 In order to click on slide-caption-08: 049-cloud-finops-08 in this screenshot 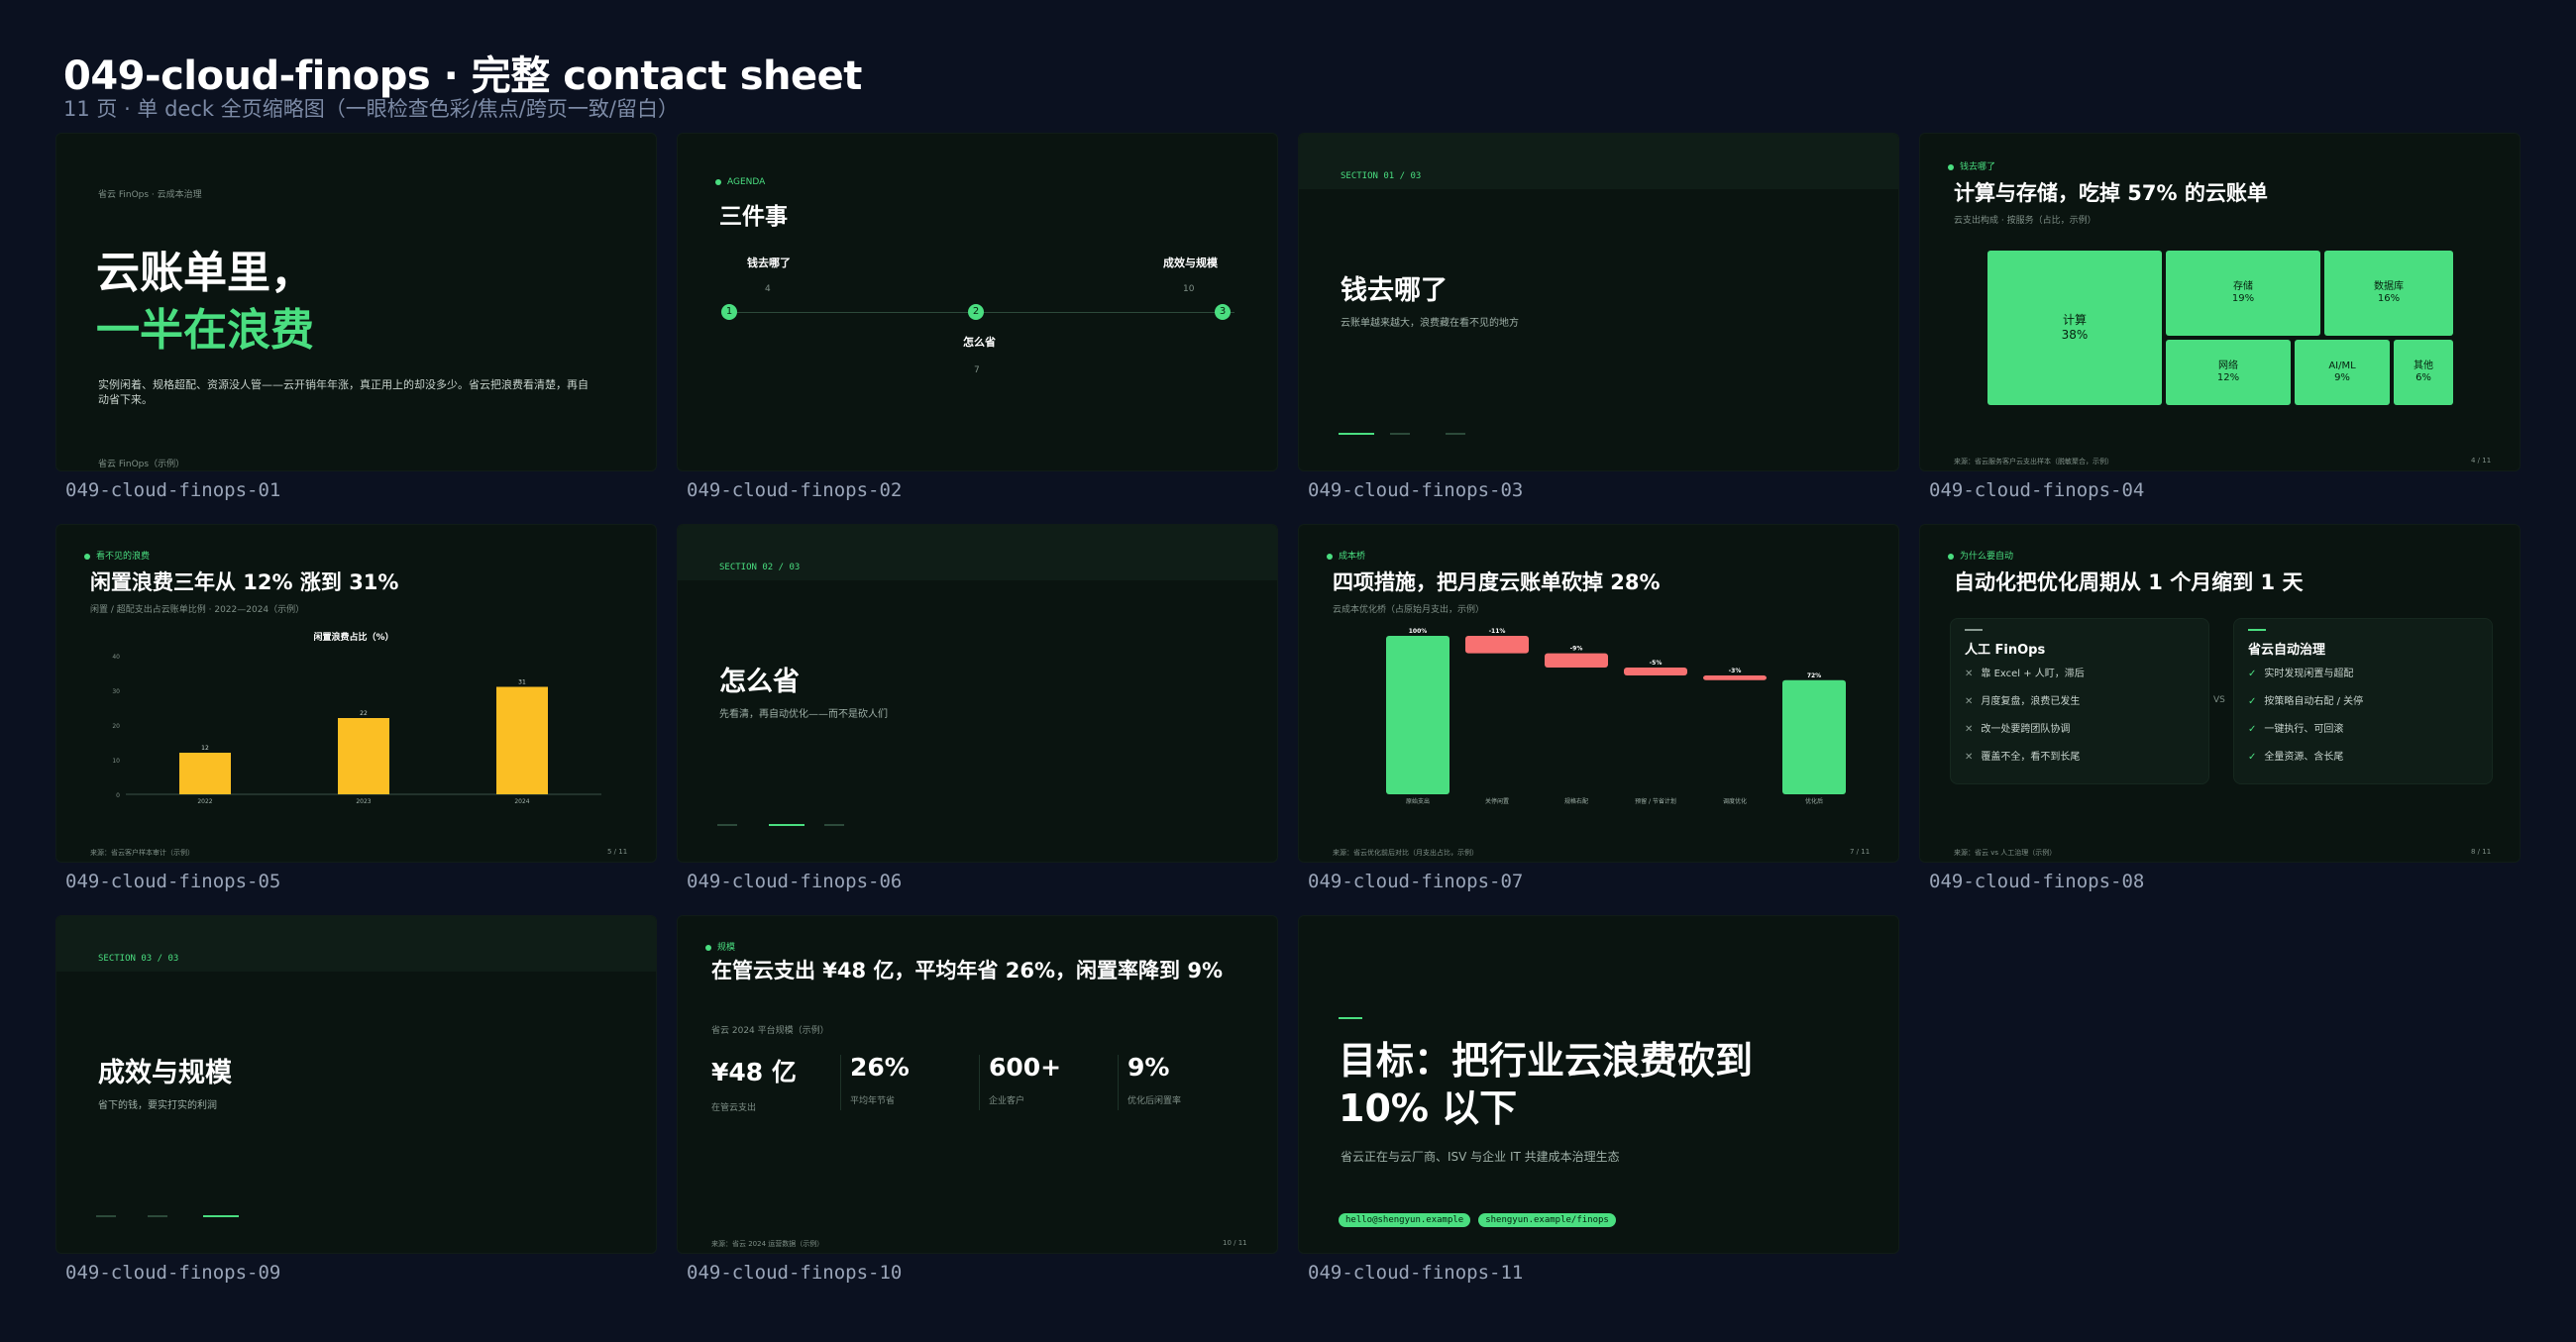, I will do `click(2037, 881)`.